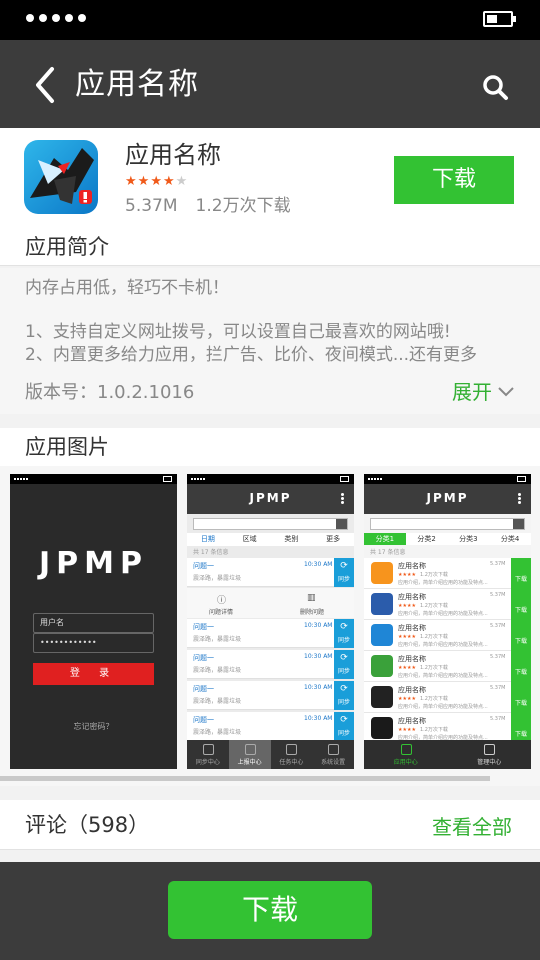 This screenshot has height=960, width=540. Describe the element at coordinates (251, 355) in the screenshot. I see `intro-line-3: 2、内置更多给力应用，拦广告、比价、夜间模式...还有更多` at that location.